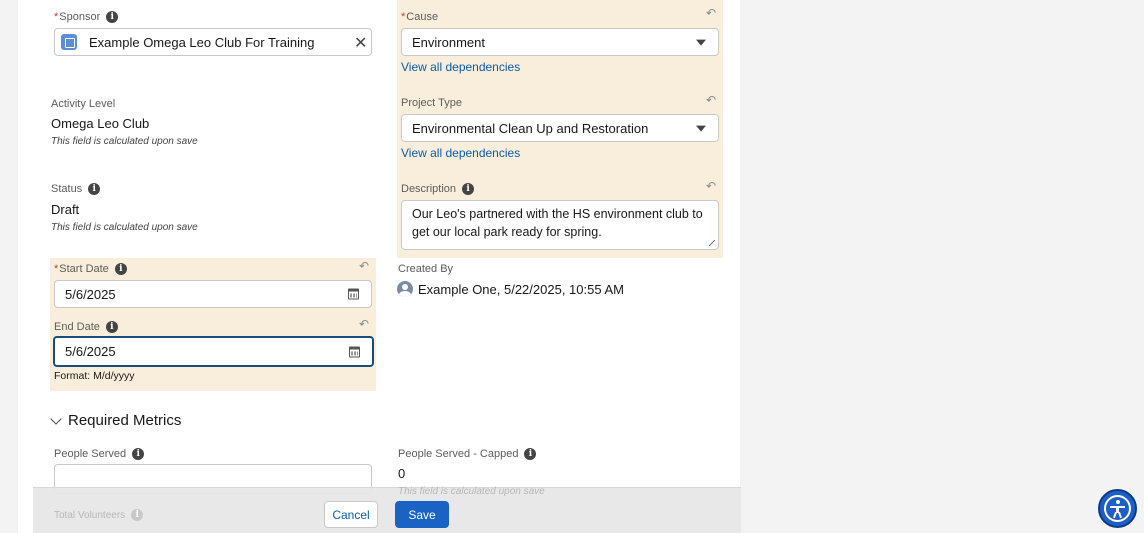 This screenshot has width=1144, height=533. What do you see at coordinates (426, 269) in the screenshot?
I see `created-by-label: Created By` at bounding box center [426, 269].